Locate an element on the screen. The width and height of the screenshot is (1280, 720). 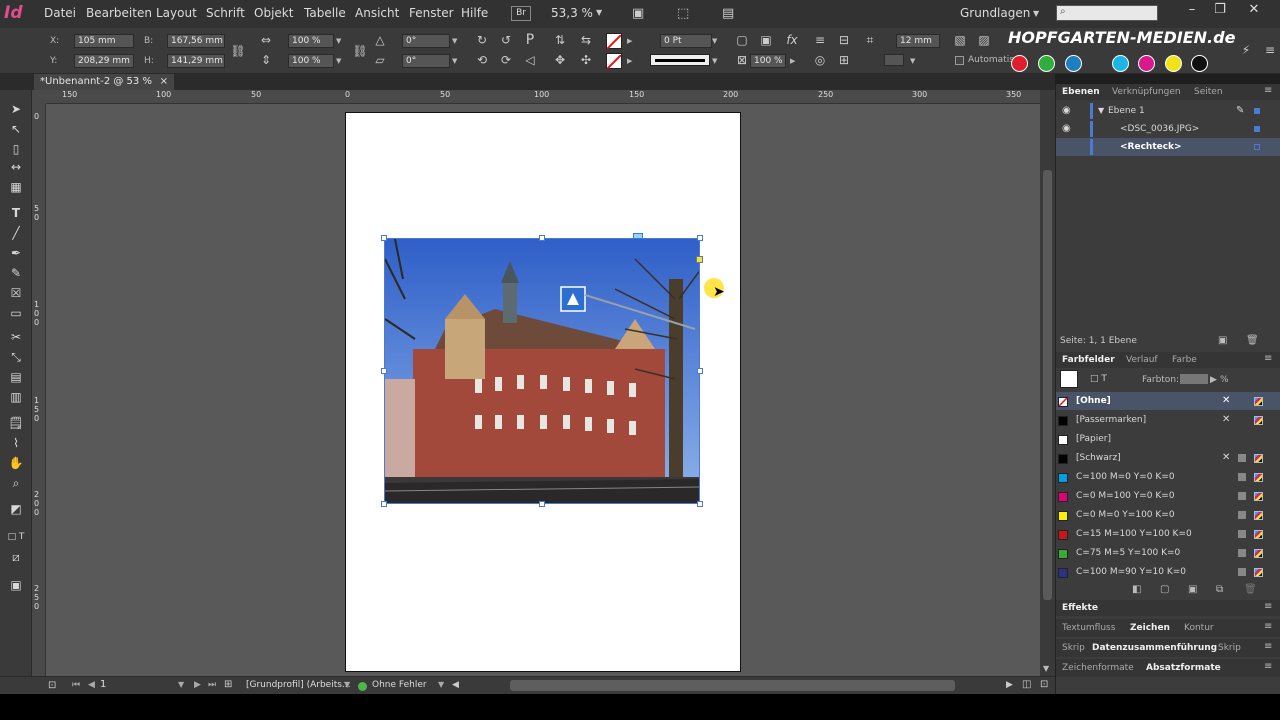
swatch-row: C=100 M=0 Y=0 K=0 is located at coordinates (1168, 477).